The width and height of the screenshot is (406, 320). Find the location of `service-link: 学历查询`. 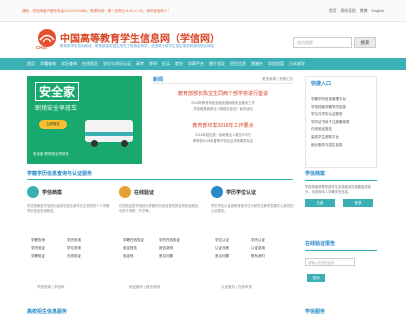

service-link: 学历查询 is located at coordinates (85, 240).